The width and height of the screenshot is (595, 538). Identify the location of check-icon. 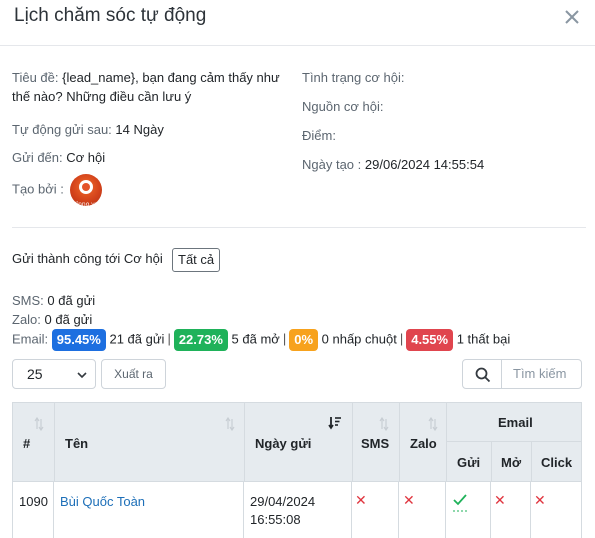
(460, 504).